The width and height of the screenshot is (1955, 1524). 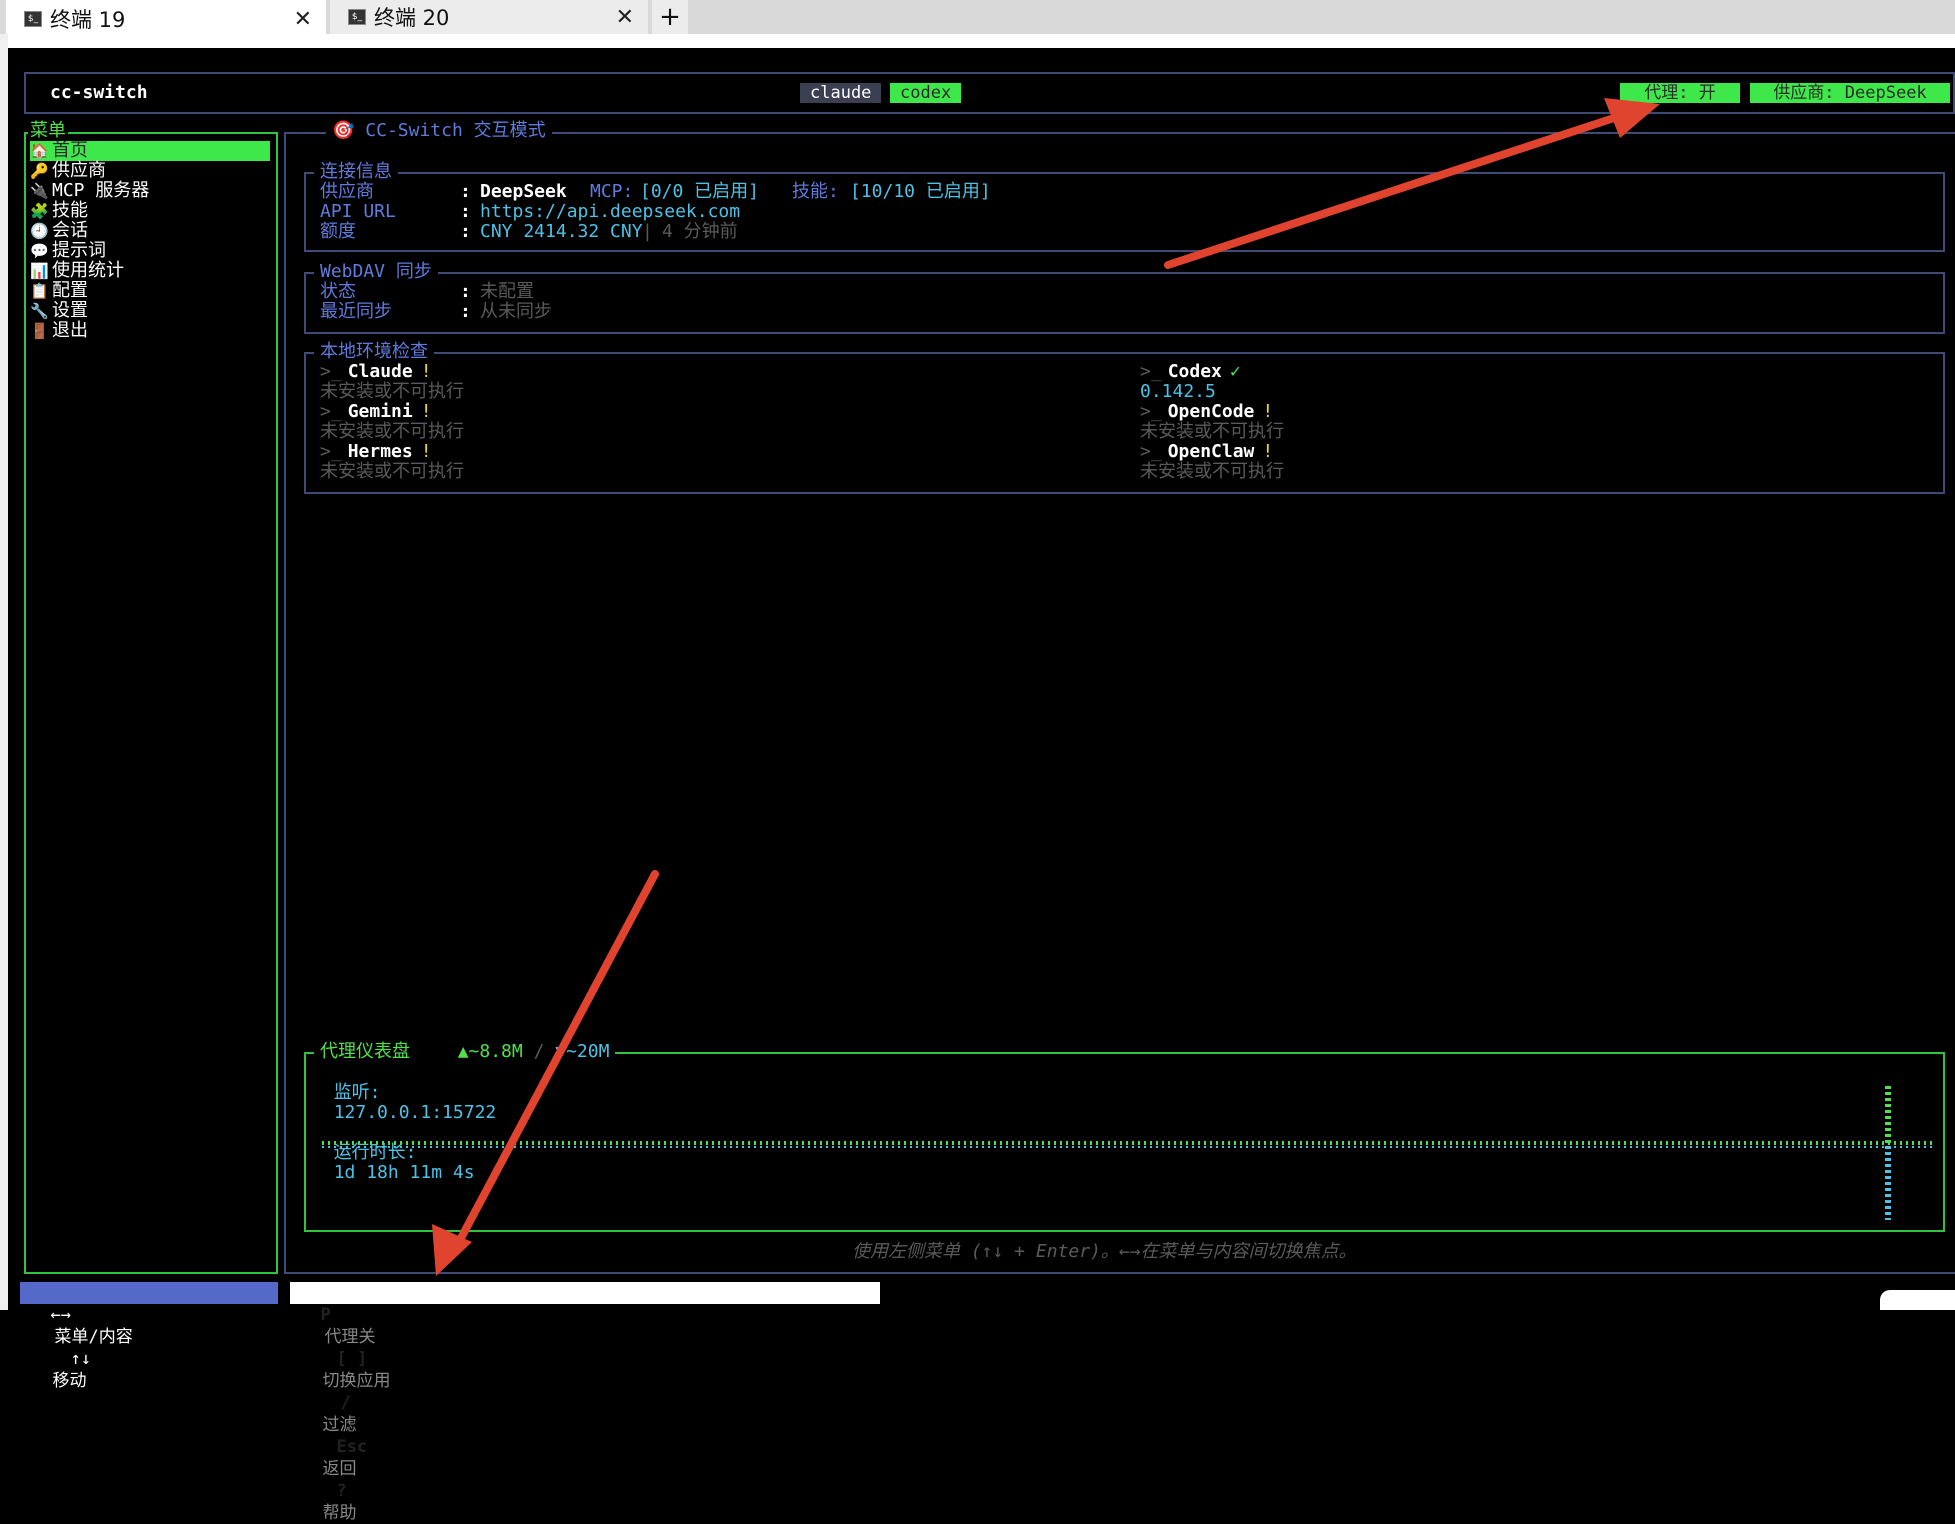 I want to click on footer-key: ↑↓, so click(x=80, y=1359).